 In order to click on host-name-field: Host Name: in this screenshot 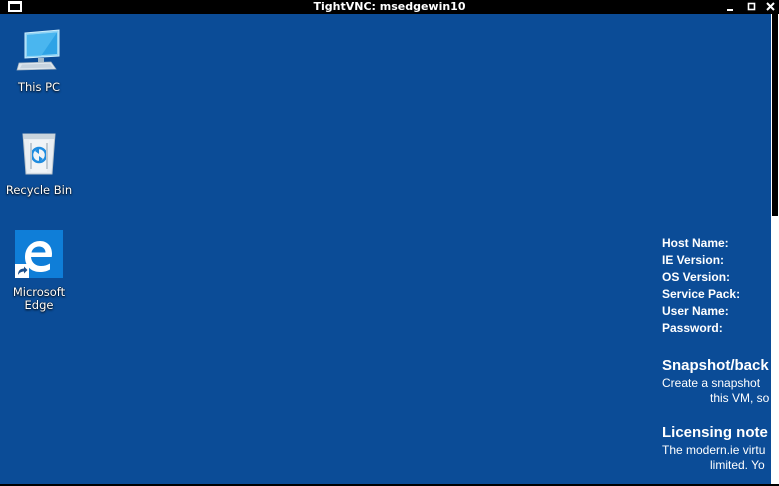, I will do `click(695, 243)`.